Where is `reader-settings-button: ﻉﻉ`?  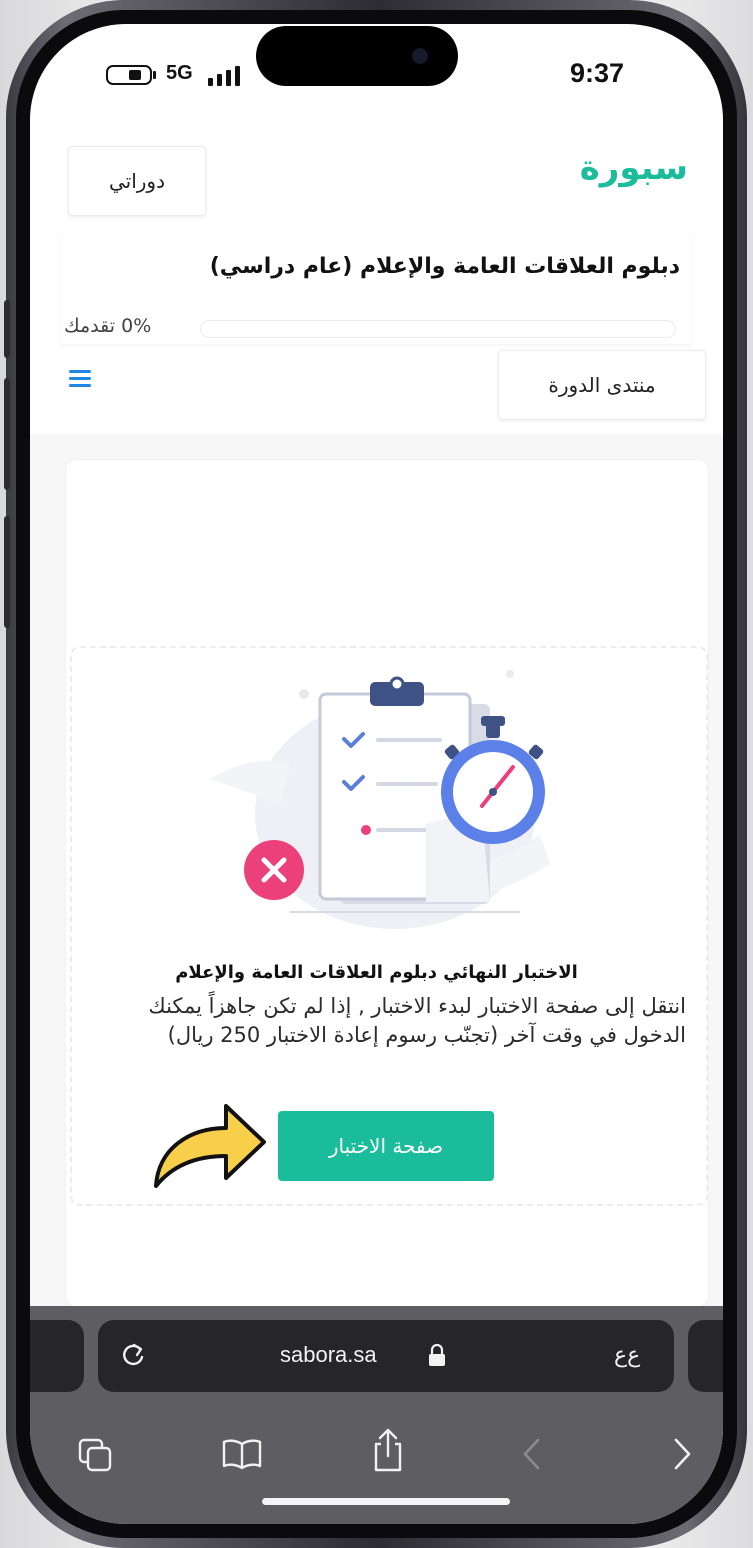
reader-settings-button: ﻉﻉ is located at coordinates (627, 1355).